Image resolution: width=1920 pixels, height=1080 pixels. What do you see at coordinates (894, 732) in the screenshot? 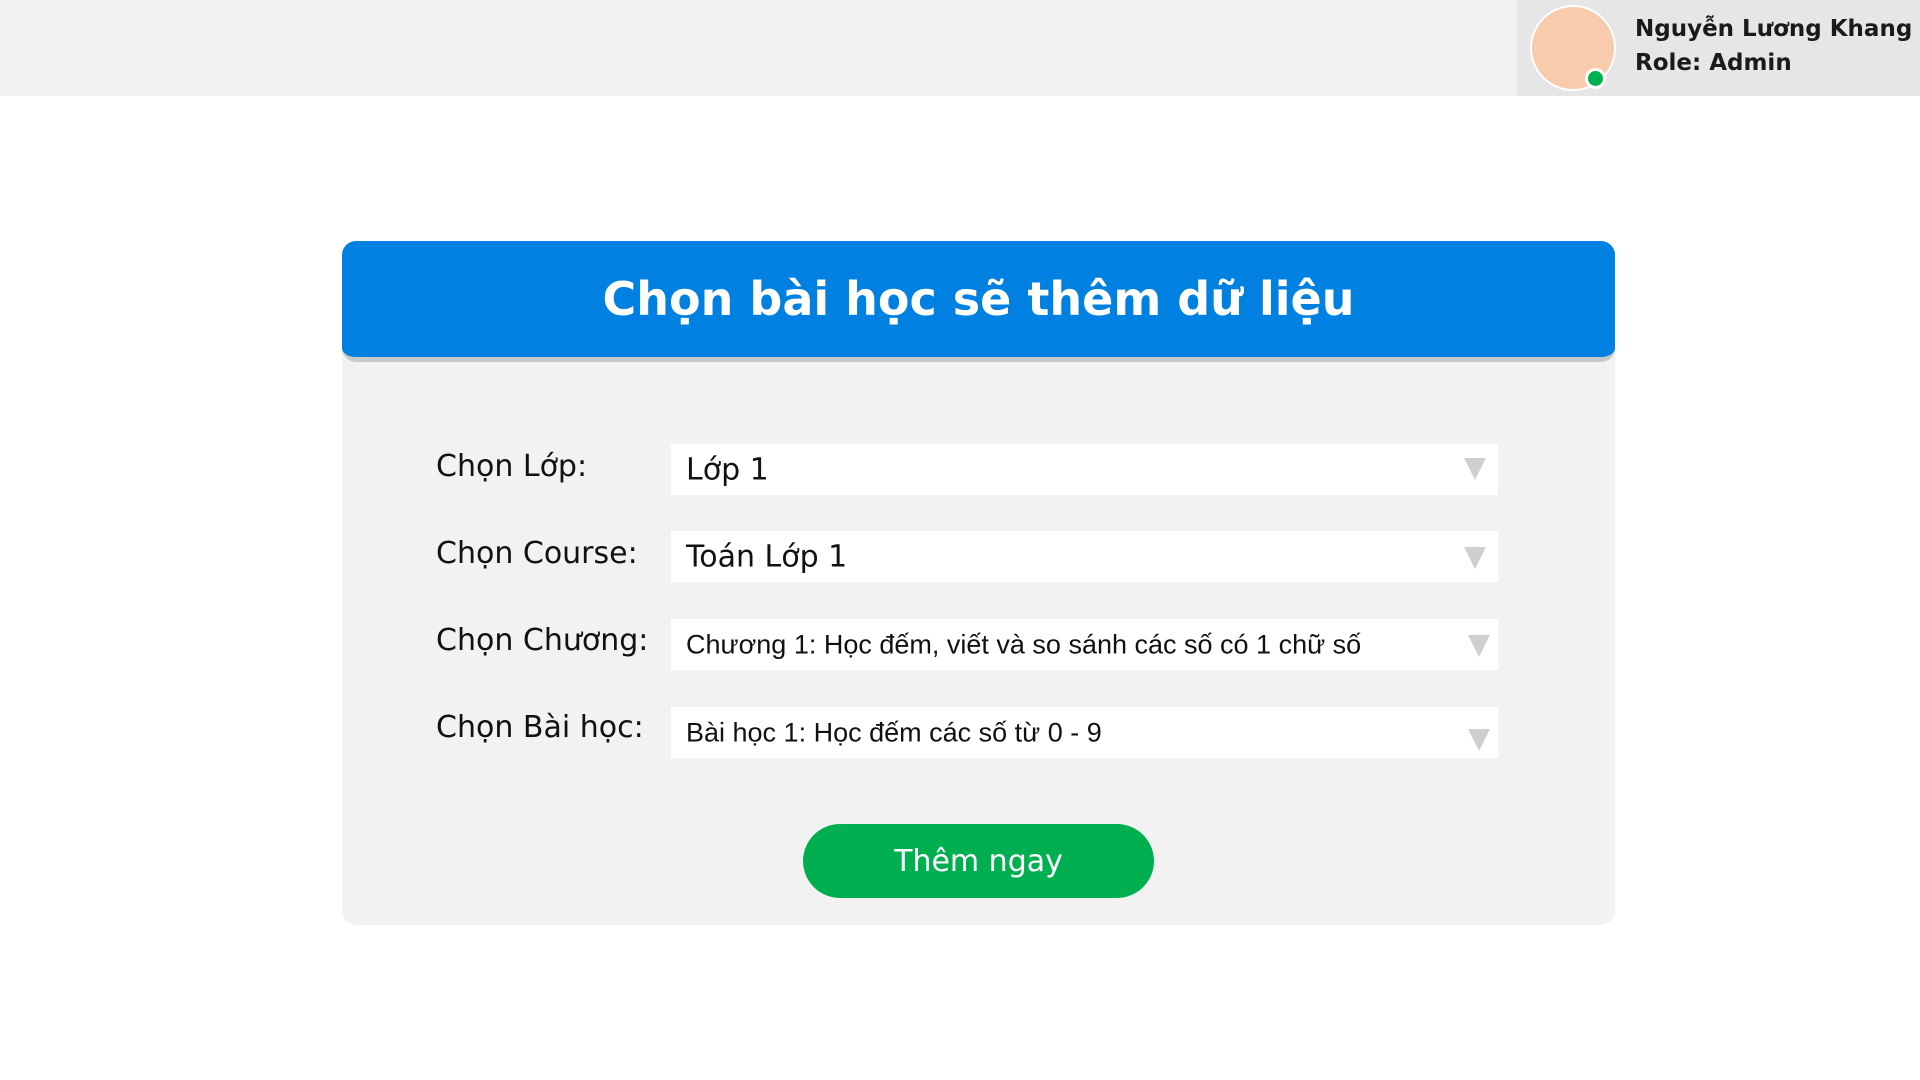
I see `lesson-select-value: Bài học 1: Học đếm các số từ 0 - 9` at bounding box center [894, 732].